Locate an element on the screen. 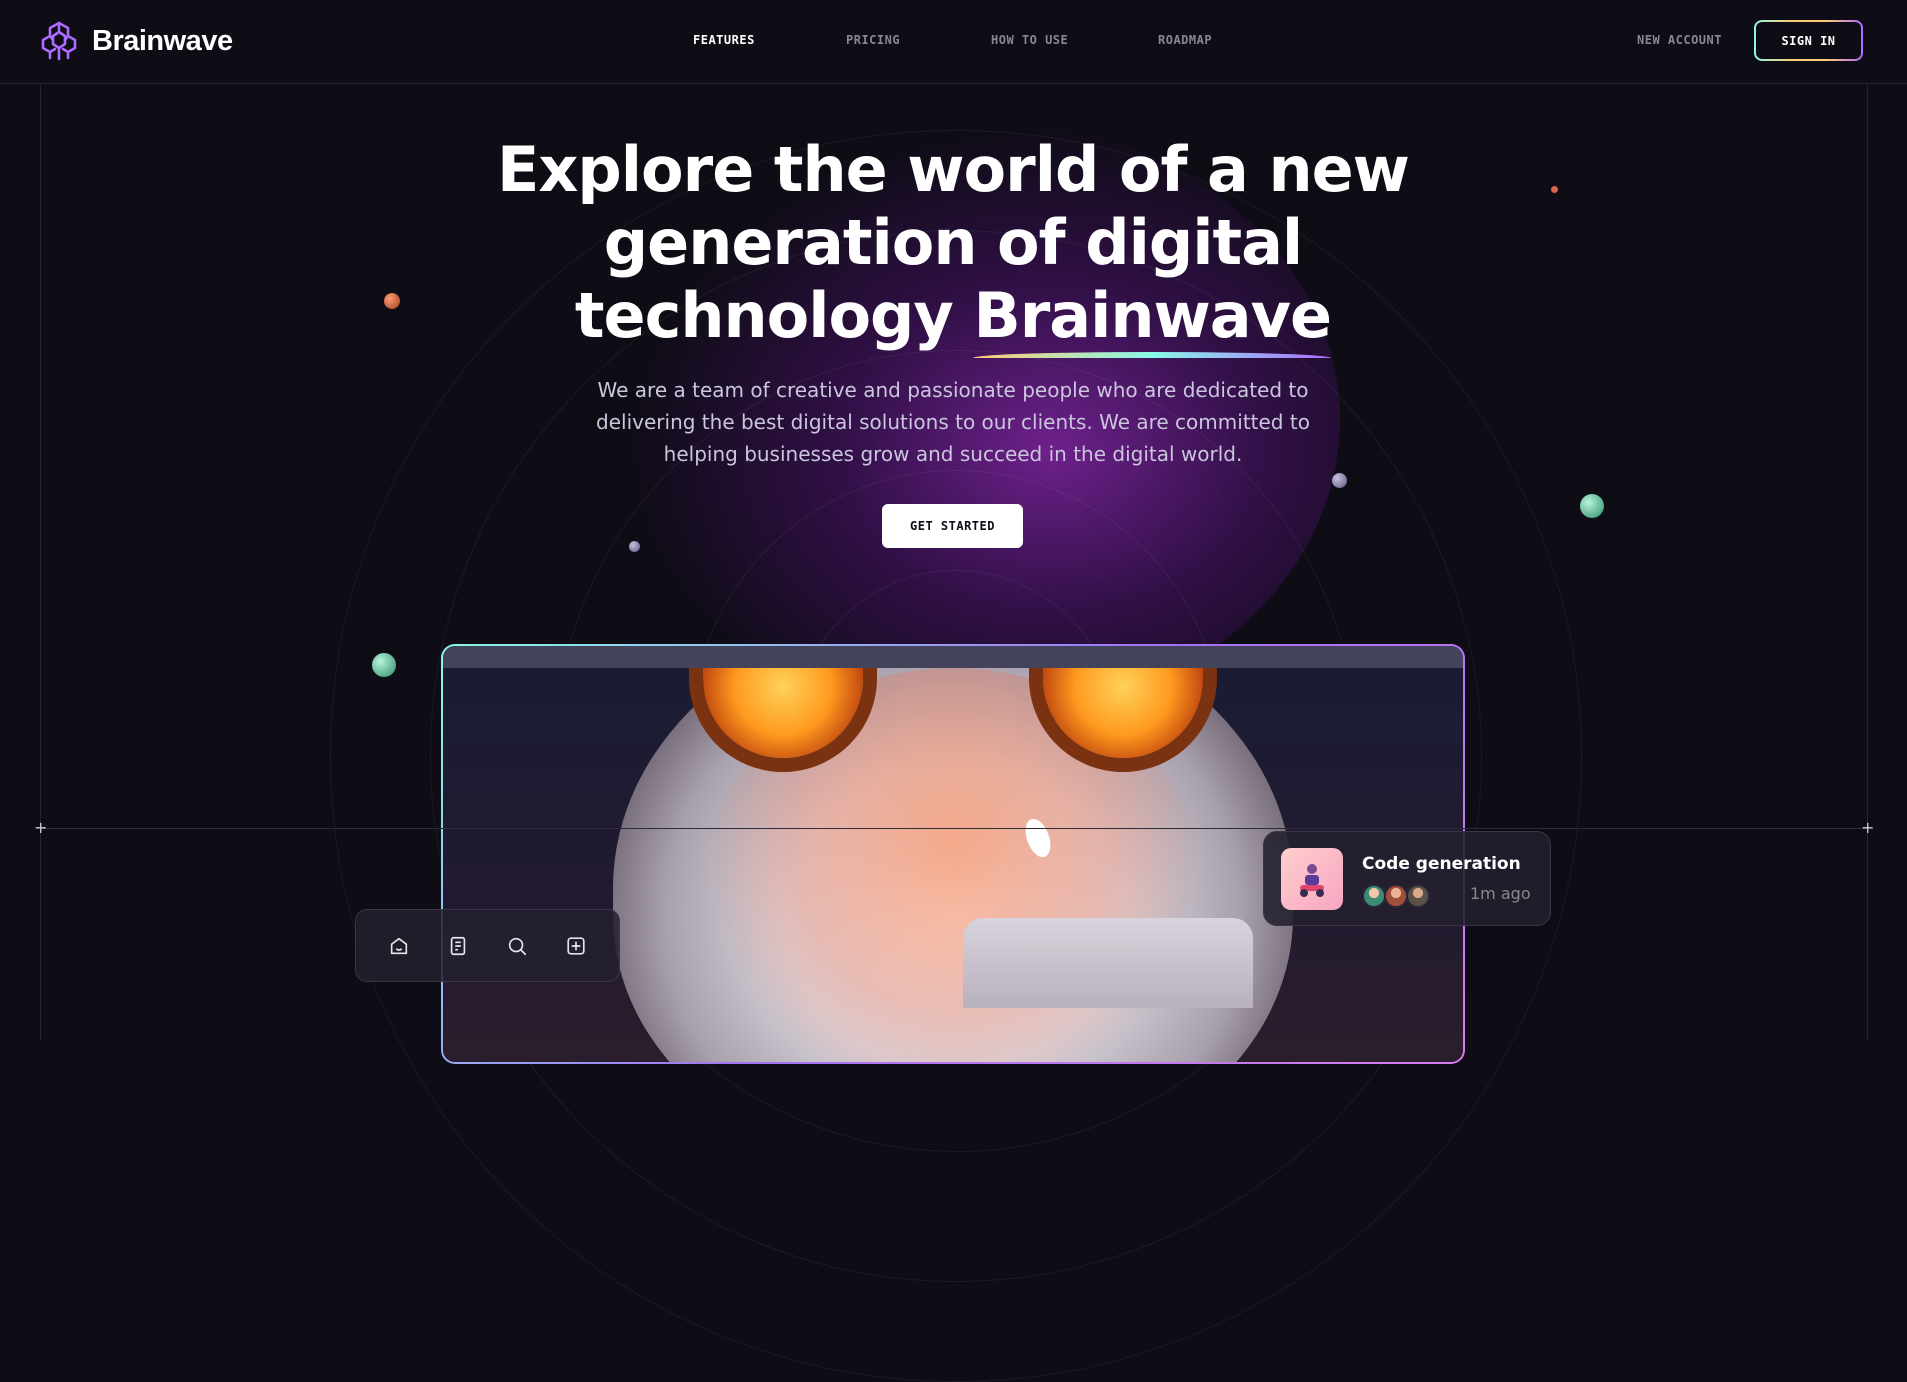 This screenshot has height=1382, width=1907. document-icon is located at coordinates (458, 946).